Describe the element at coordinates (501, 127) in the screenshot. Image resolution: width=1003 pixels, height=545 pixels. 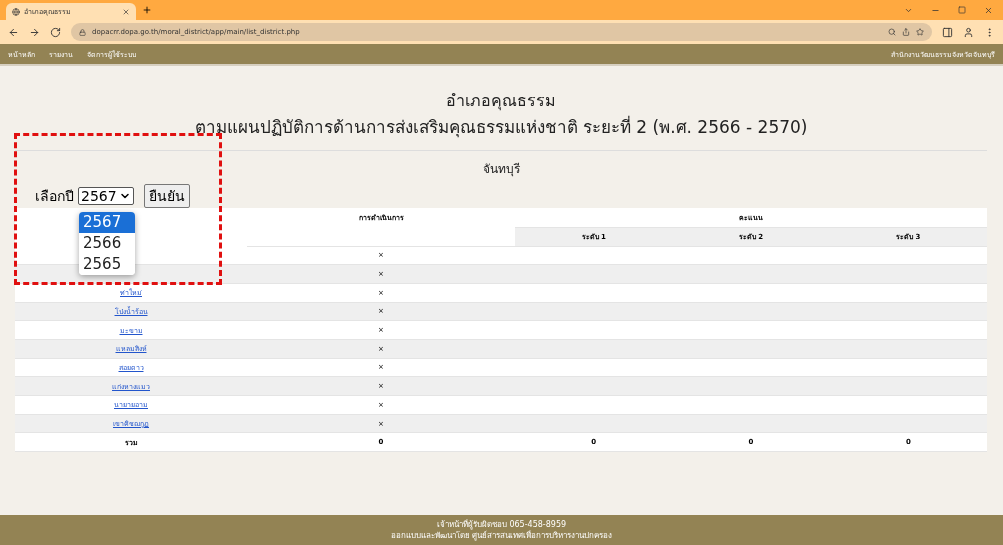
I see `page-subtitle: ตามแผนปฏิบัติการด้านการส่งเสริมคุณธรรมแห่งชาติ ระยะที่ 2 (พ.ศ. 2566 - 2570)` at that location.